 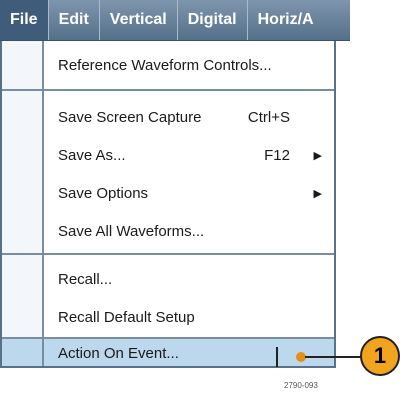 What do you see at coordinates (189, 193) in the screenshot?
I see `menu-item-save-options: Save Options ▶` at bounding box center [189, 193].